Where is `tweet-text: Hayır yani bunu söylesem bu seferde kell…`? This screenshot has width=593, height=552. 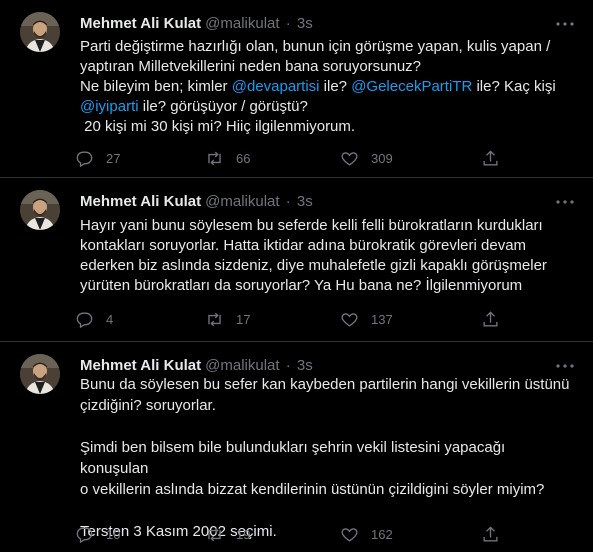
tweet-text: Hayır yani bunu söylesem bu seferde kell… is located at coordinates (327, 256).